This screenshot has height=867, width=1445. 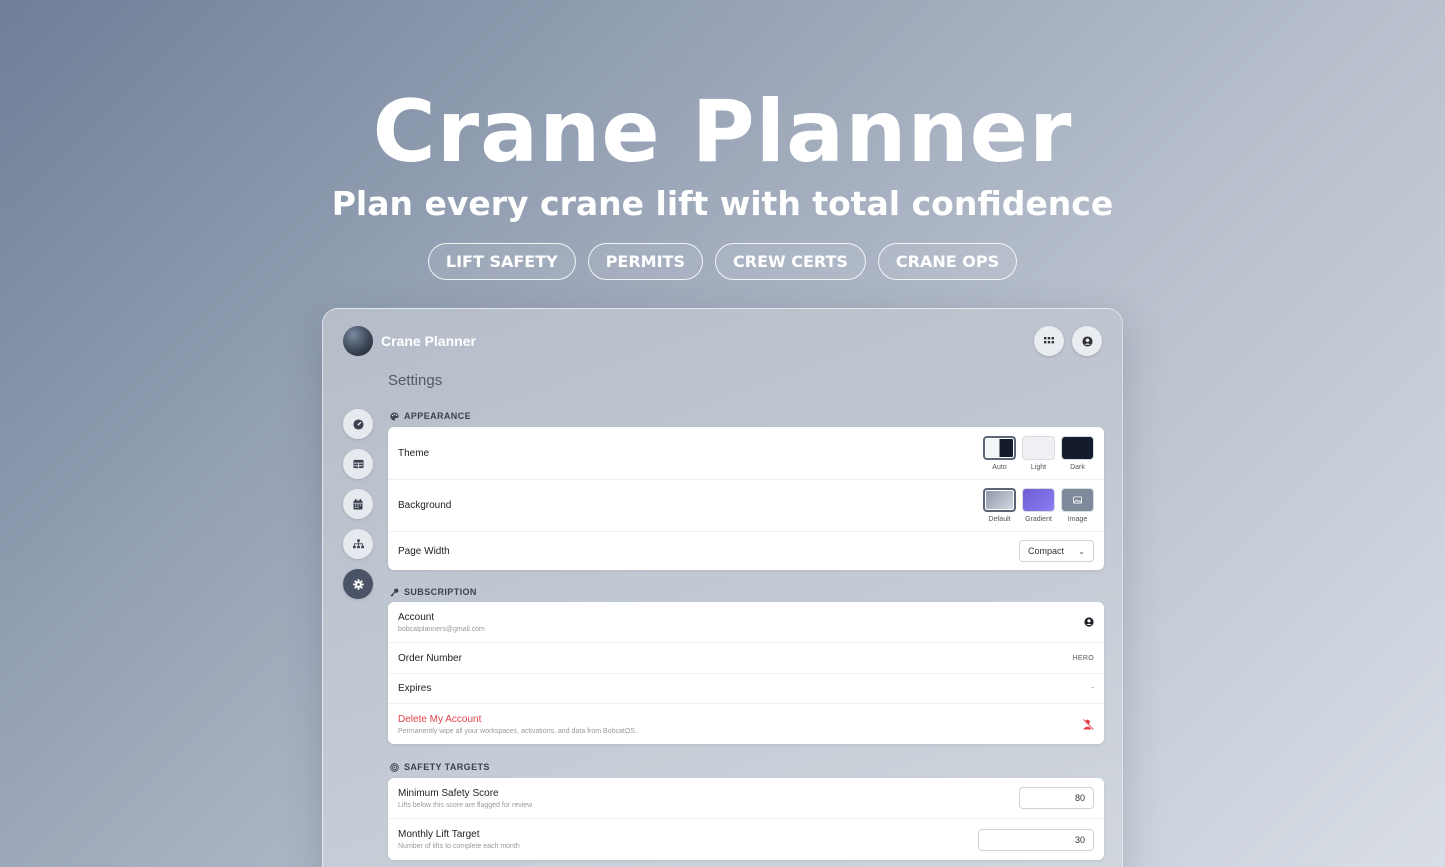 I want to click on background-option-default: Default, so click(x=999, y=505).